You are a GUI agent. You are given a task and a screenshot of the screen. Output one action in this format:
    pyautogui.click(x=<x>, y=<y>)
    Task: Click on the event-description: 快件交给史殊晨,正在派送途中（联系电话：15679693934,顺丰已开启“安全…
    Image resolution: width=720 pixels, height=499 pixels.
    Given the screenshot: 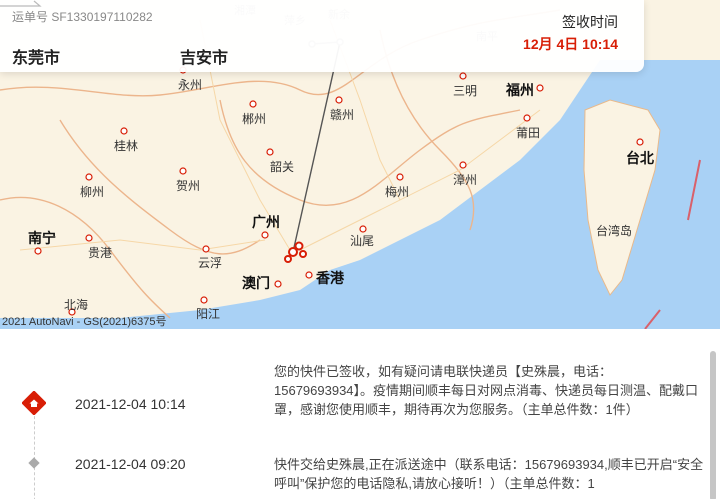 What is the action you would take?
    pyautogui.click(x=489, y=474)
    